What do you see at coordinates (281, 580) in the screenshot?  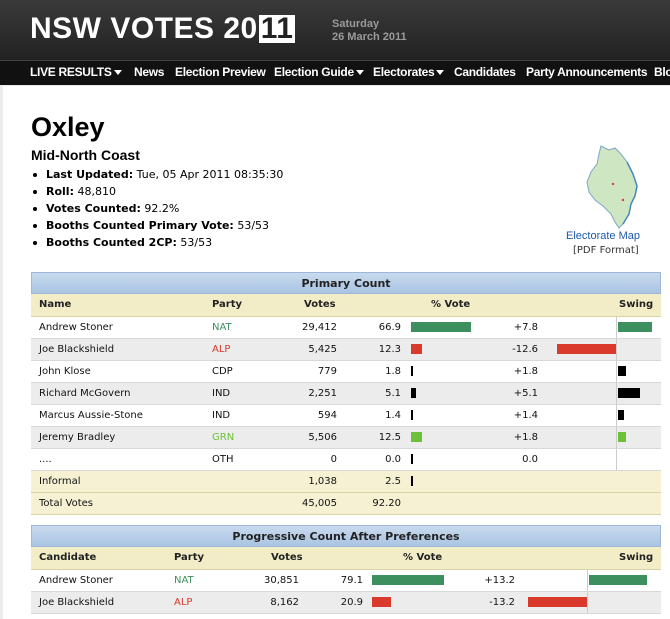 I see `vote-count: 30,851` at bounding box center [281, 580].